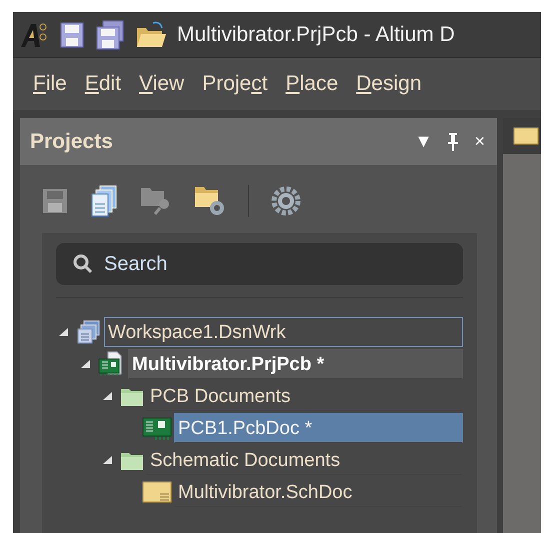 The height and width of the screenshot is (533, 548). I want to click on tree-item: Workspace1.DsnWrk, so click(283, 332).